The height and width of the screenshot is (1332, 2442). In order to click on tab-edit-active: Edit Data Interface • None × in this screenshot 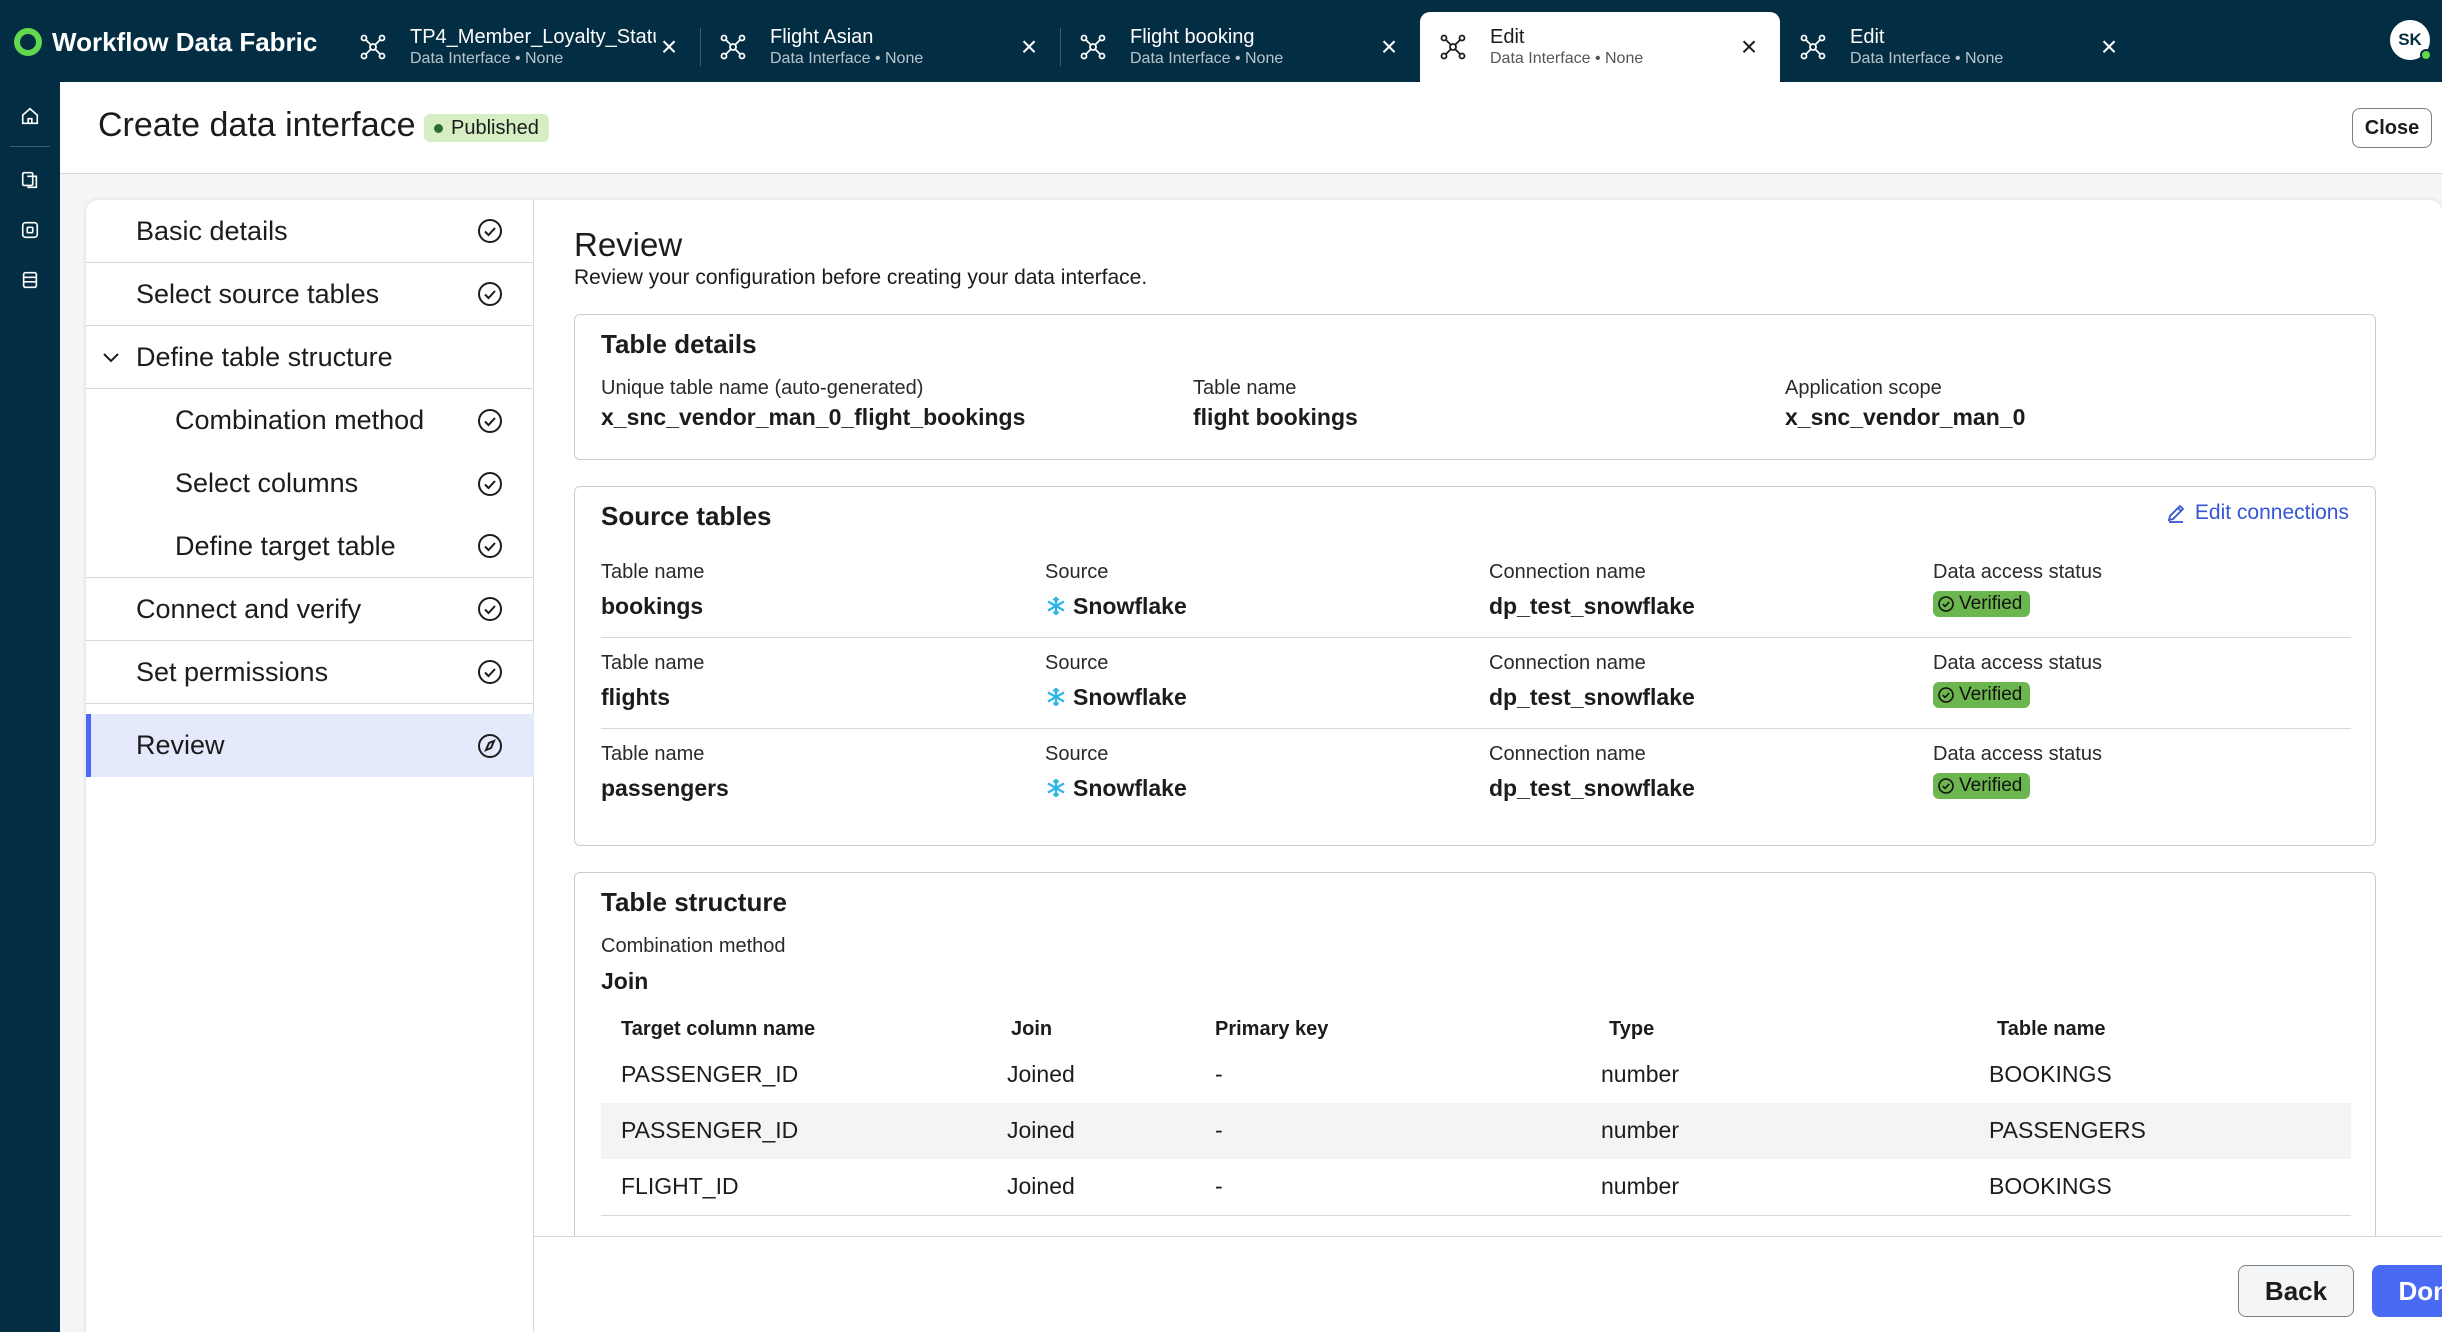, I will do `click(1600, 47)`.